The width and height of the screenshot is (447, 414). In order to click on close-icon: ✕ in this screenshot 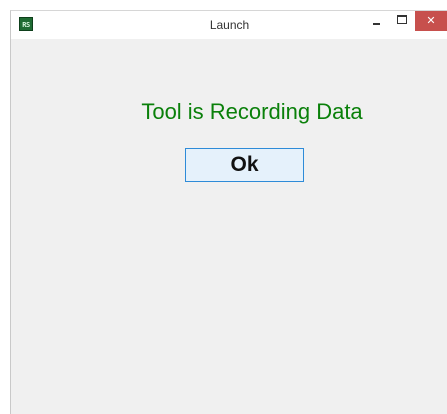, I will do `click(431, 20)`.